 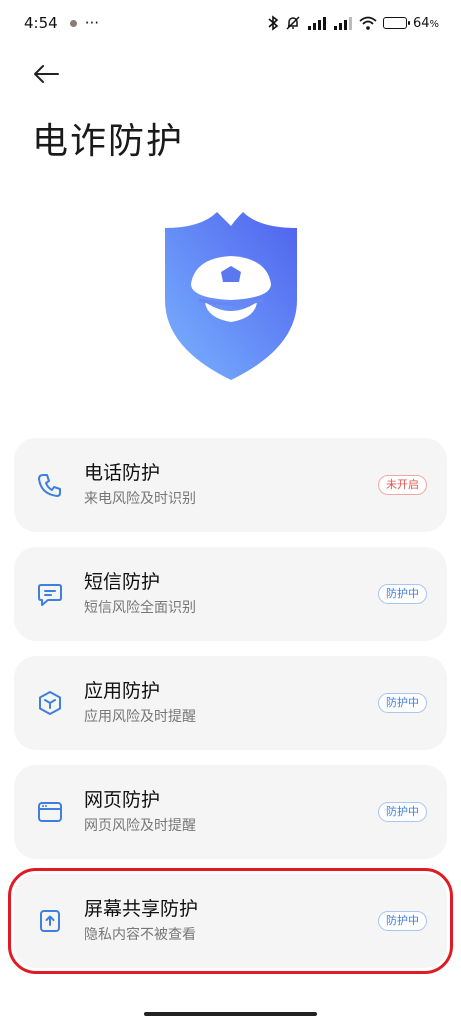 What do you see at coordinates (402, 485) in the screenshot?
I see `status-badge: 未开启` at bounding box center [402, 485].